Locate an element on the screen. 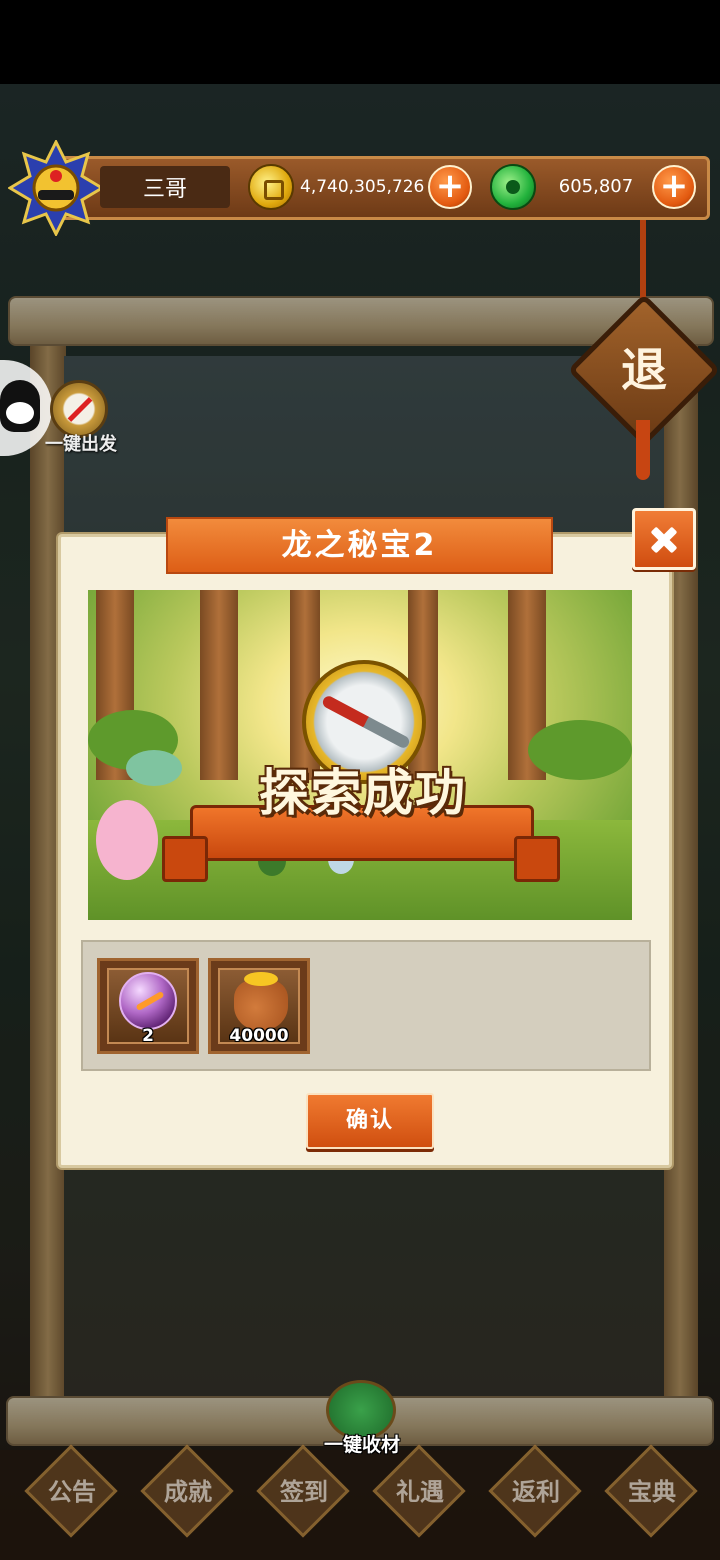  jade-coin-icon is located at coordinates (513, 187).